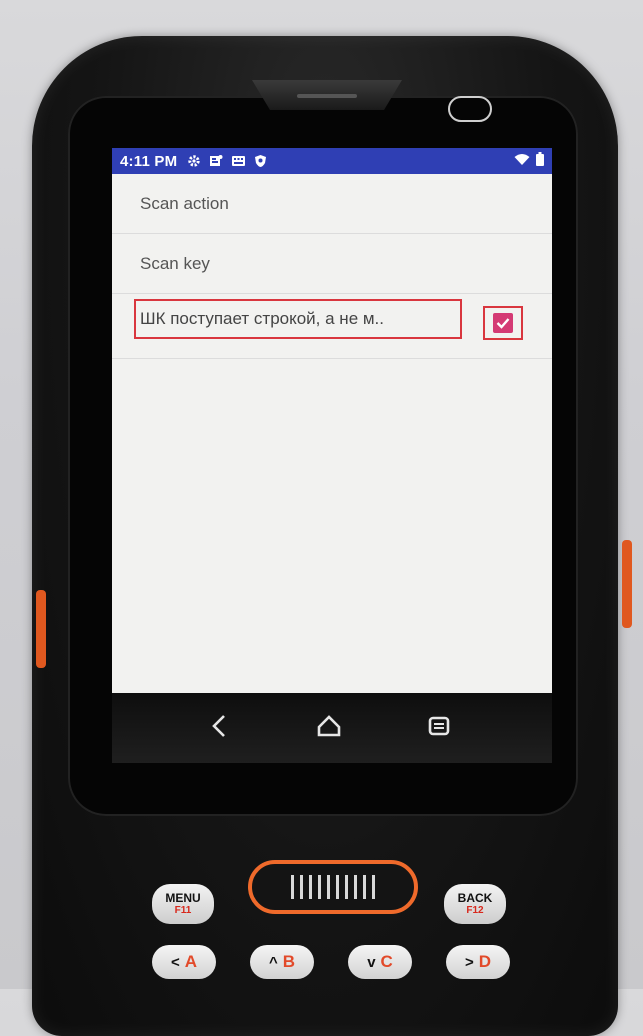 The width and height of the screenshot is (643, 1036). What do you see at coordinates (439, 728) in the screenshot?
I see `recents-icon` at bounding box center [439, 728].